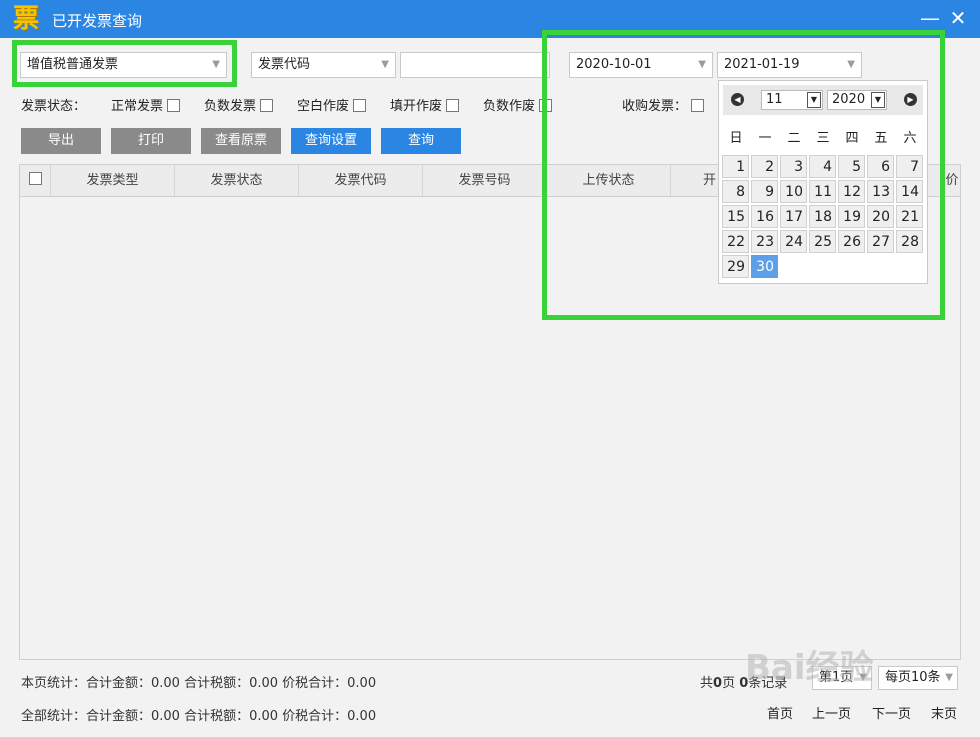  I want to click on calendar-day: 26, so click(851, 241).